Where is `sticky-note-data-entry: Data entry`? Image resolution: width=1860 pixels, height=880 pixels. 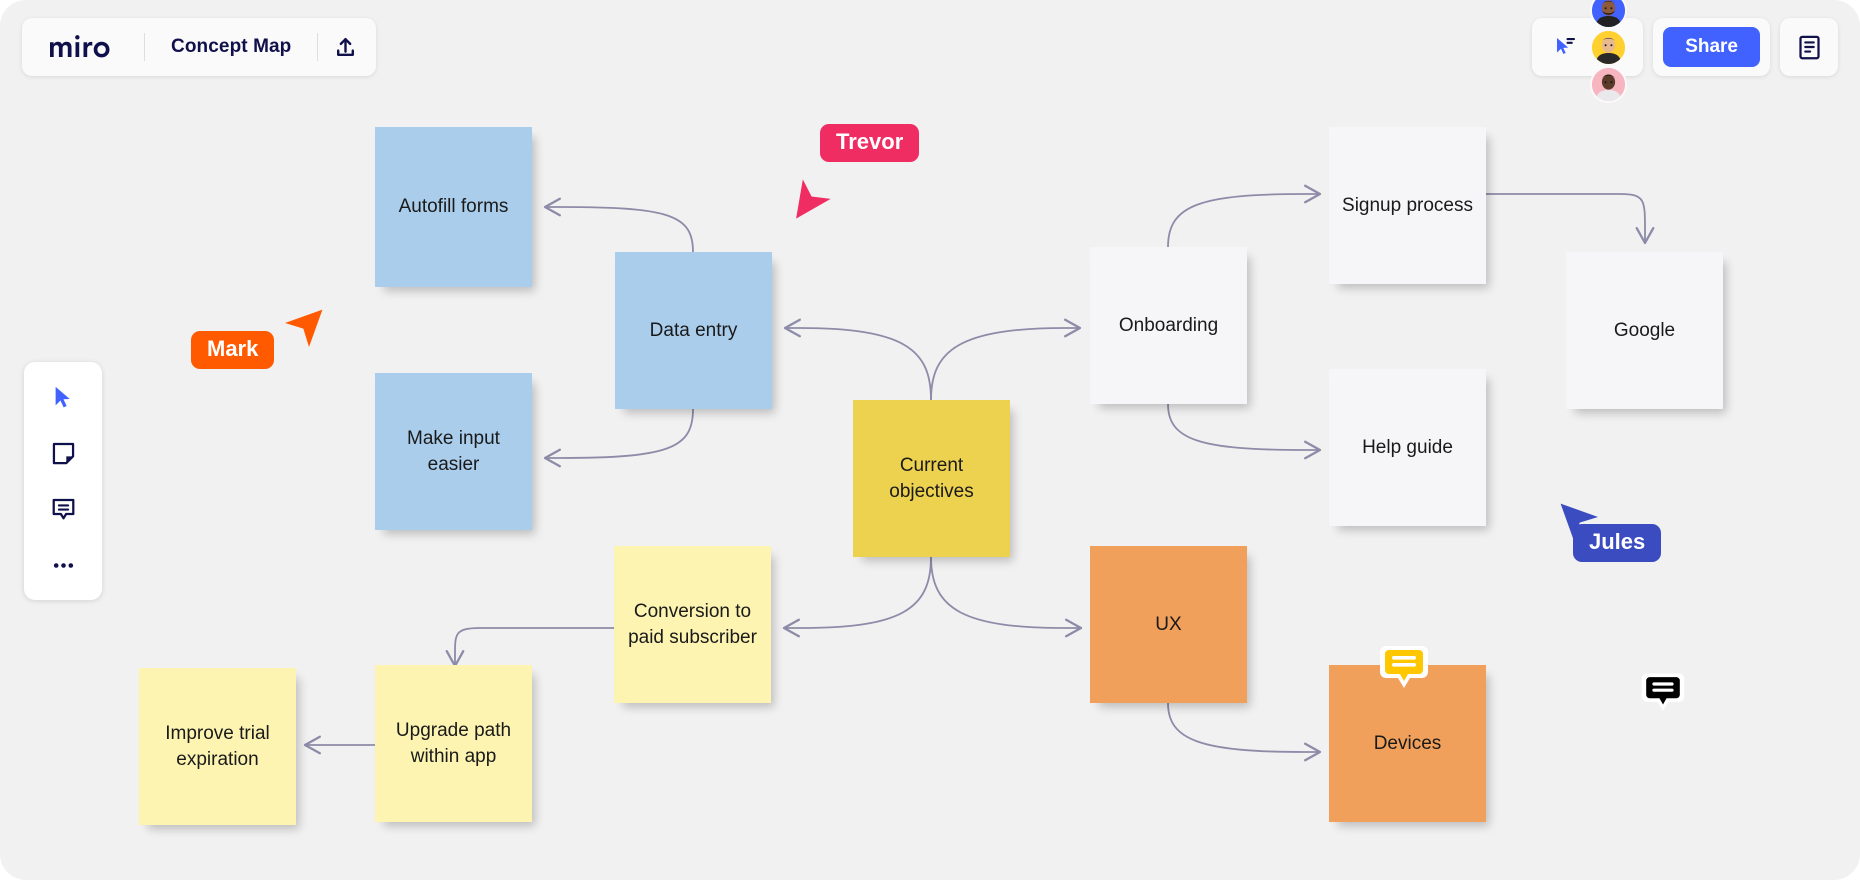 sticky-note-data-entry: Data entry is located at coordinates (693, 330).